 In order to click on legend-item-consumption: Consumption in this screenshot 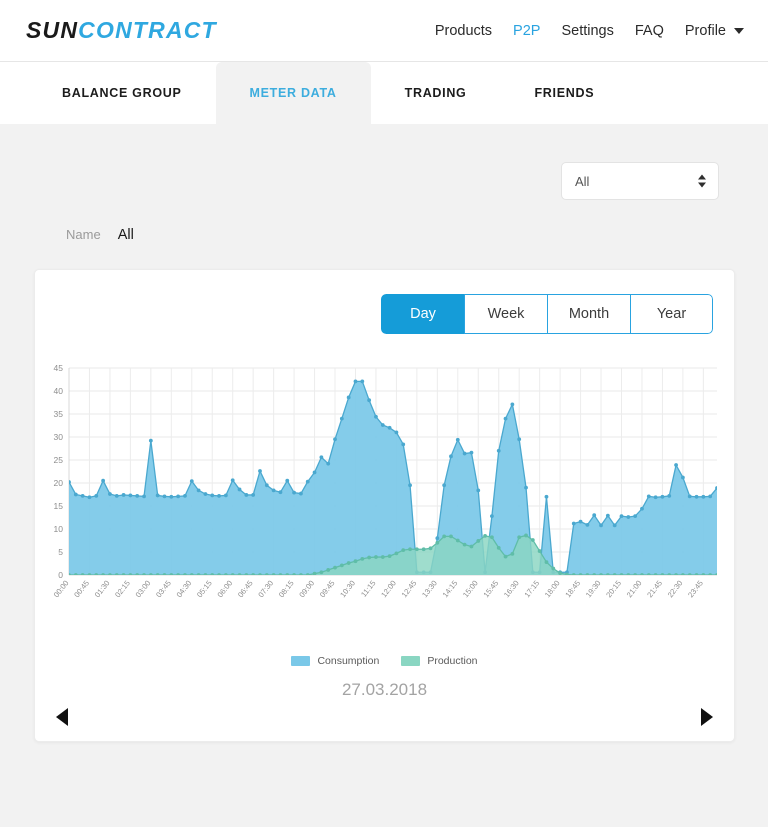, I will do `click(335, 661)`.